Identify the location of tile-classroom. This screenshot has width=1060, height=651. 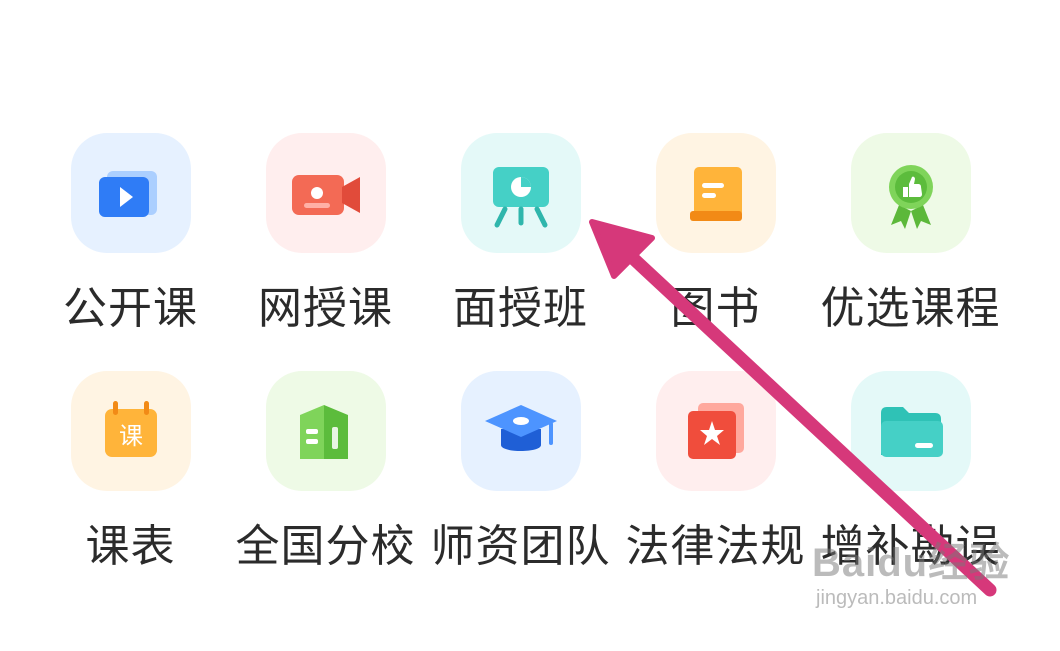
(520, 193).